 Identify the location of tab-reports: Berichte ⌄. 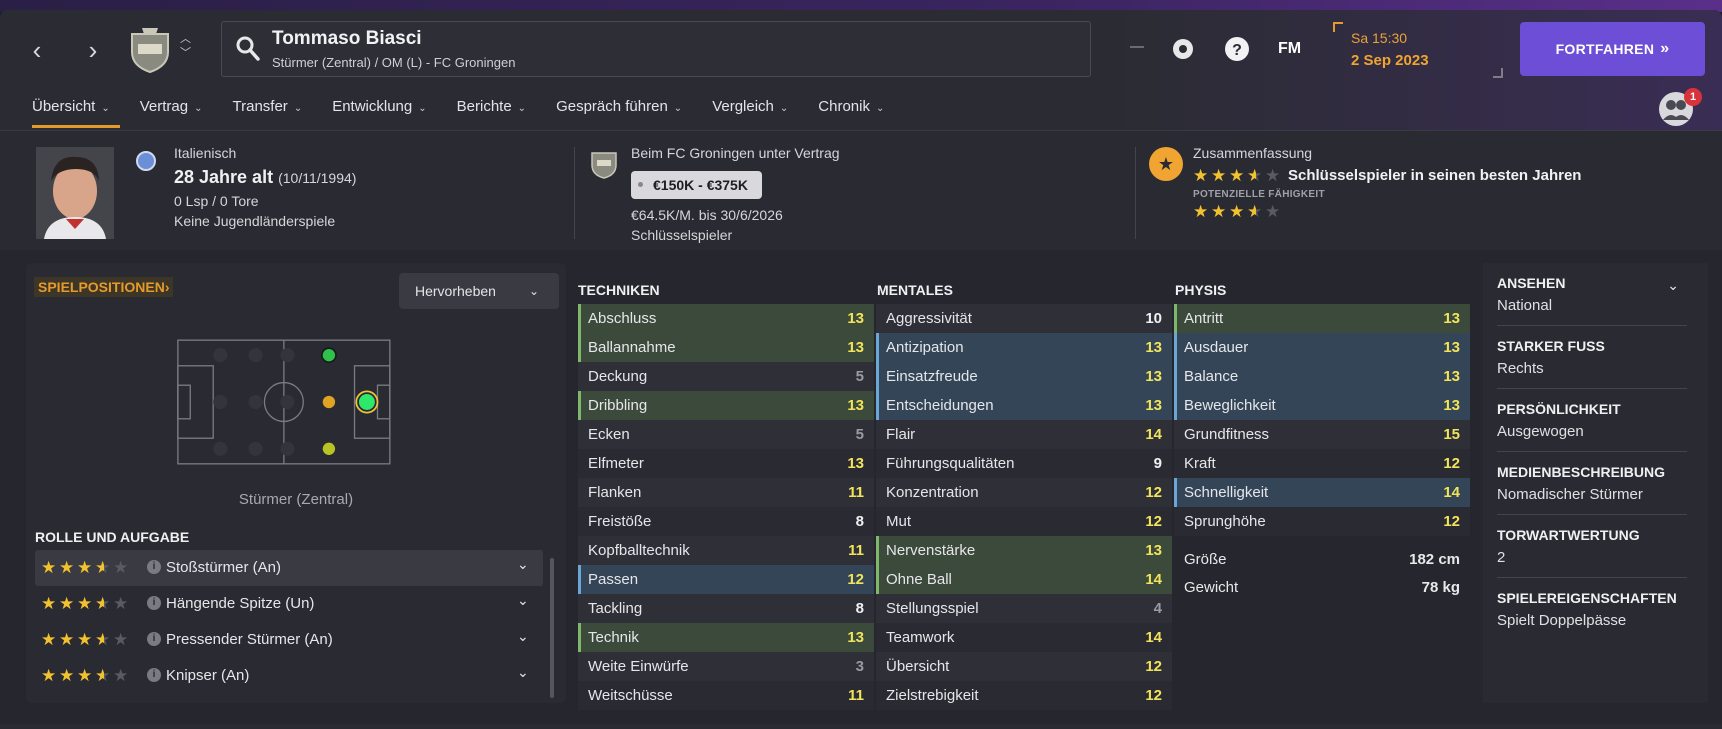
(491, 113).